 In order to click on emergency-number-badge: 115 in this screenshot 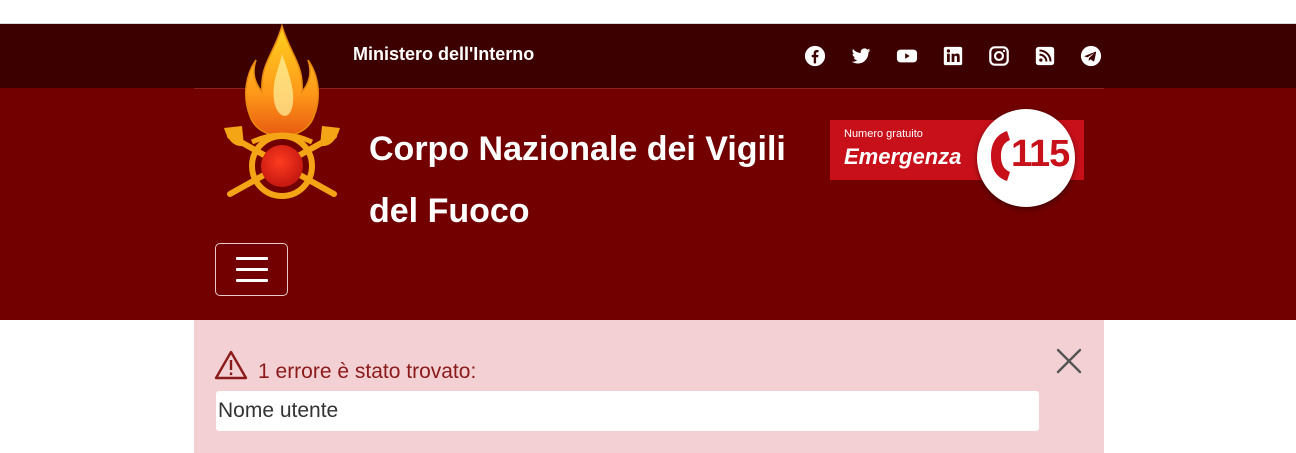, I will do `click(1026, 158)`.